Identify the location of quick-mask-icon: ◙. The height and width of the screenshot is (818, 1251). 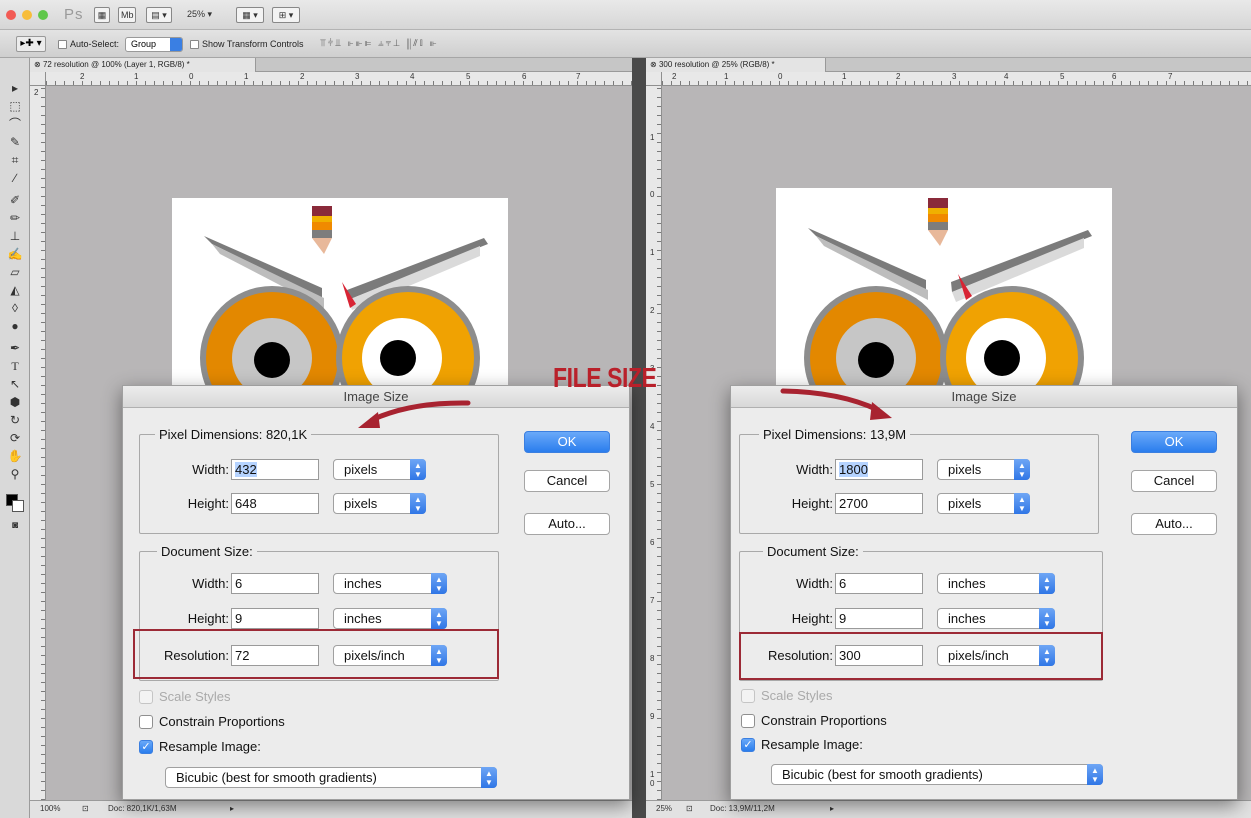
(15, 526).